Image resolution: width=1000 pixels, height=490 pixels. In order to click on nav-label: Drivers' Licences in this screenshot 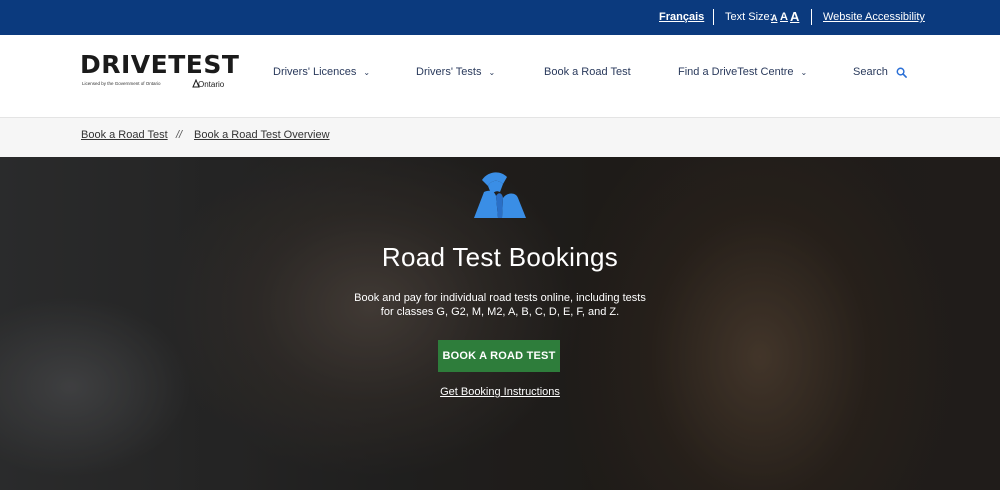, I will do `click(315, 72)`.